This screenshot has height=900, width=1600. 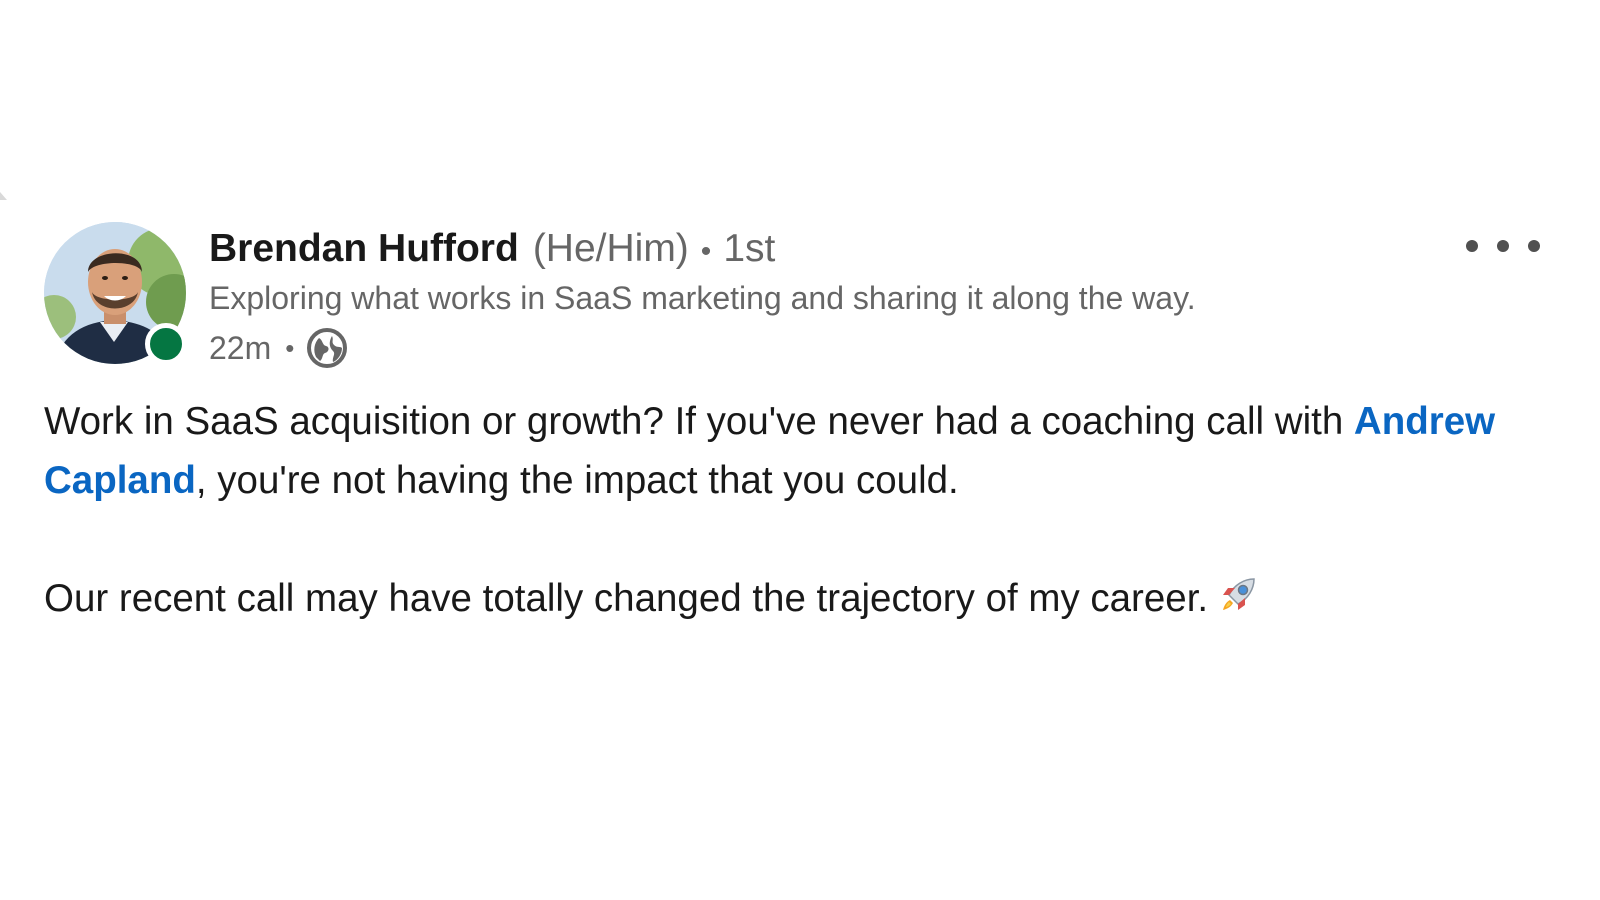 I want to click on author-line: Brendan Hufford (He/Him) • 1st, so click(x=492, y=251).